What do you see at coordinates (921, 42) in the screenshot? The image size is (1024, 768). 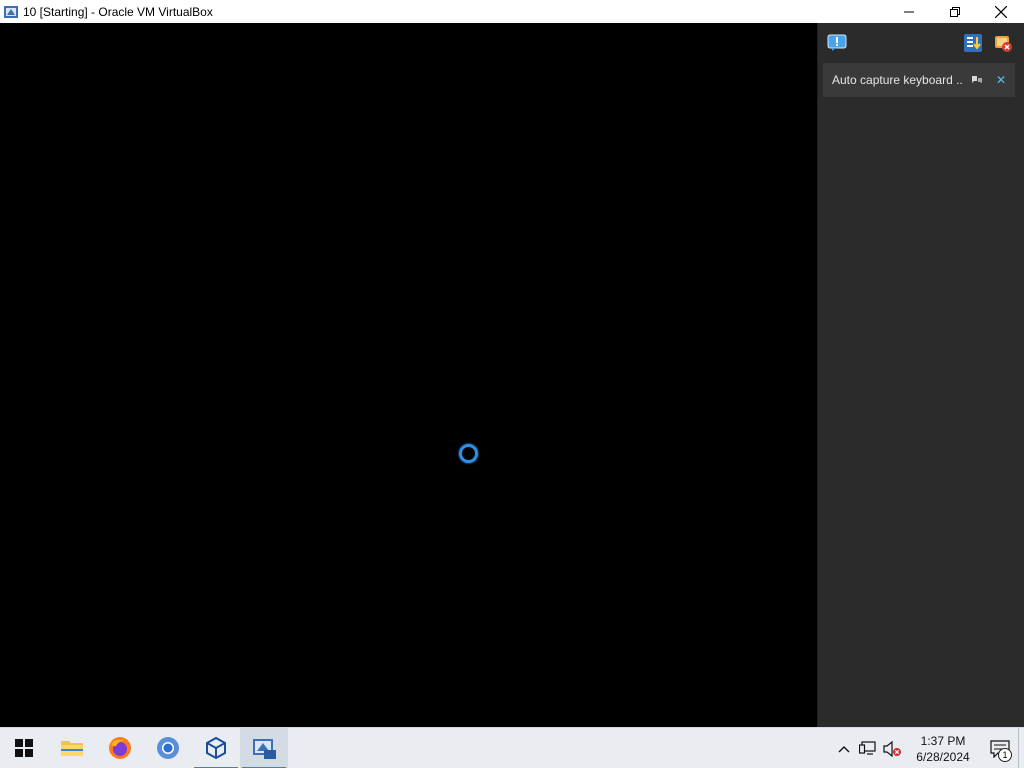 I see `notification-panel-toolbar` at bounding box center [921, 42].